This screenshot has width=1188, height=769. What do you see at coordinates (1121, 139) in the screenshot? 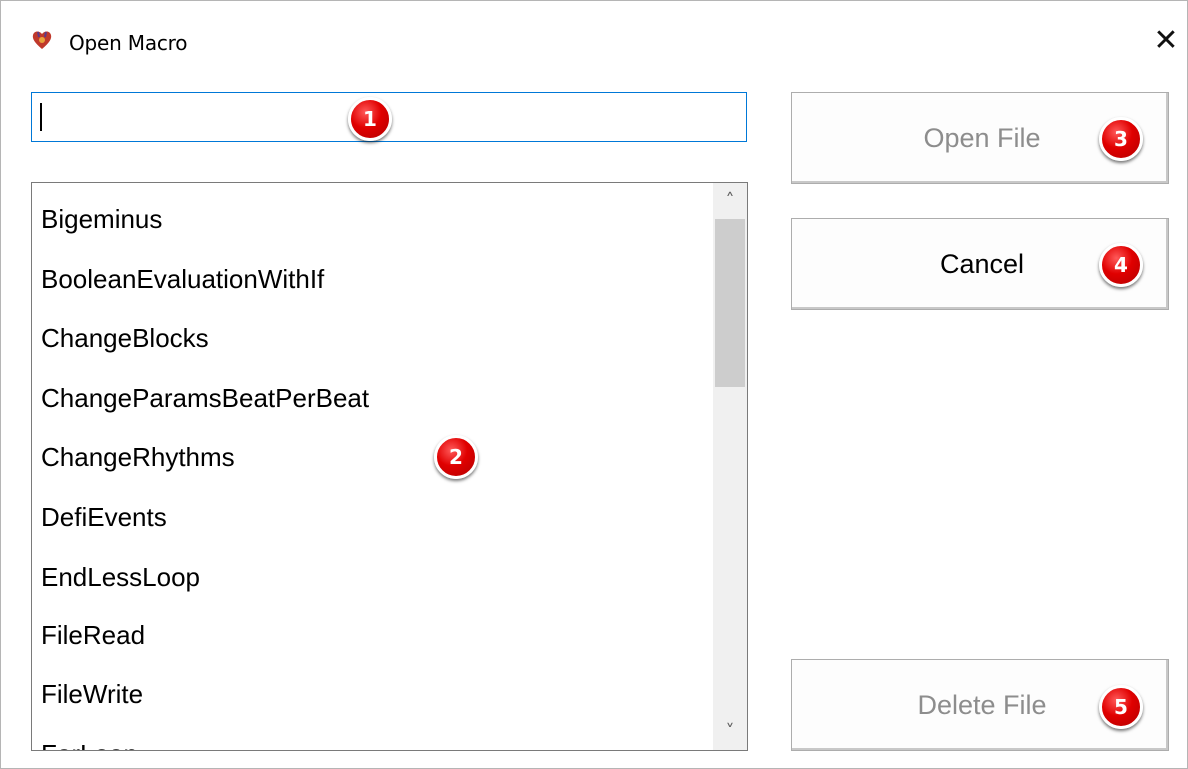
I see `callout-3: 3` at bounding box center [1121, 139].